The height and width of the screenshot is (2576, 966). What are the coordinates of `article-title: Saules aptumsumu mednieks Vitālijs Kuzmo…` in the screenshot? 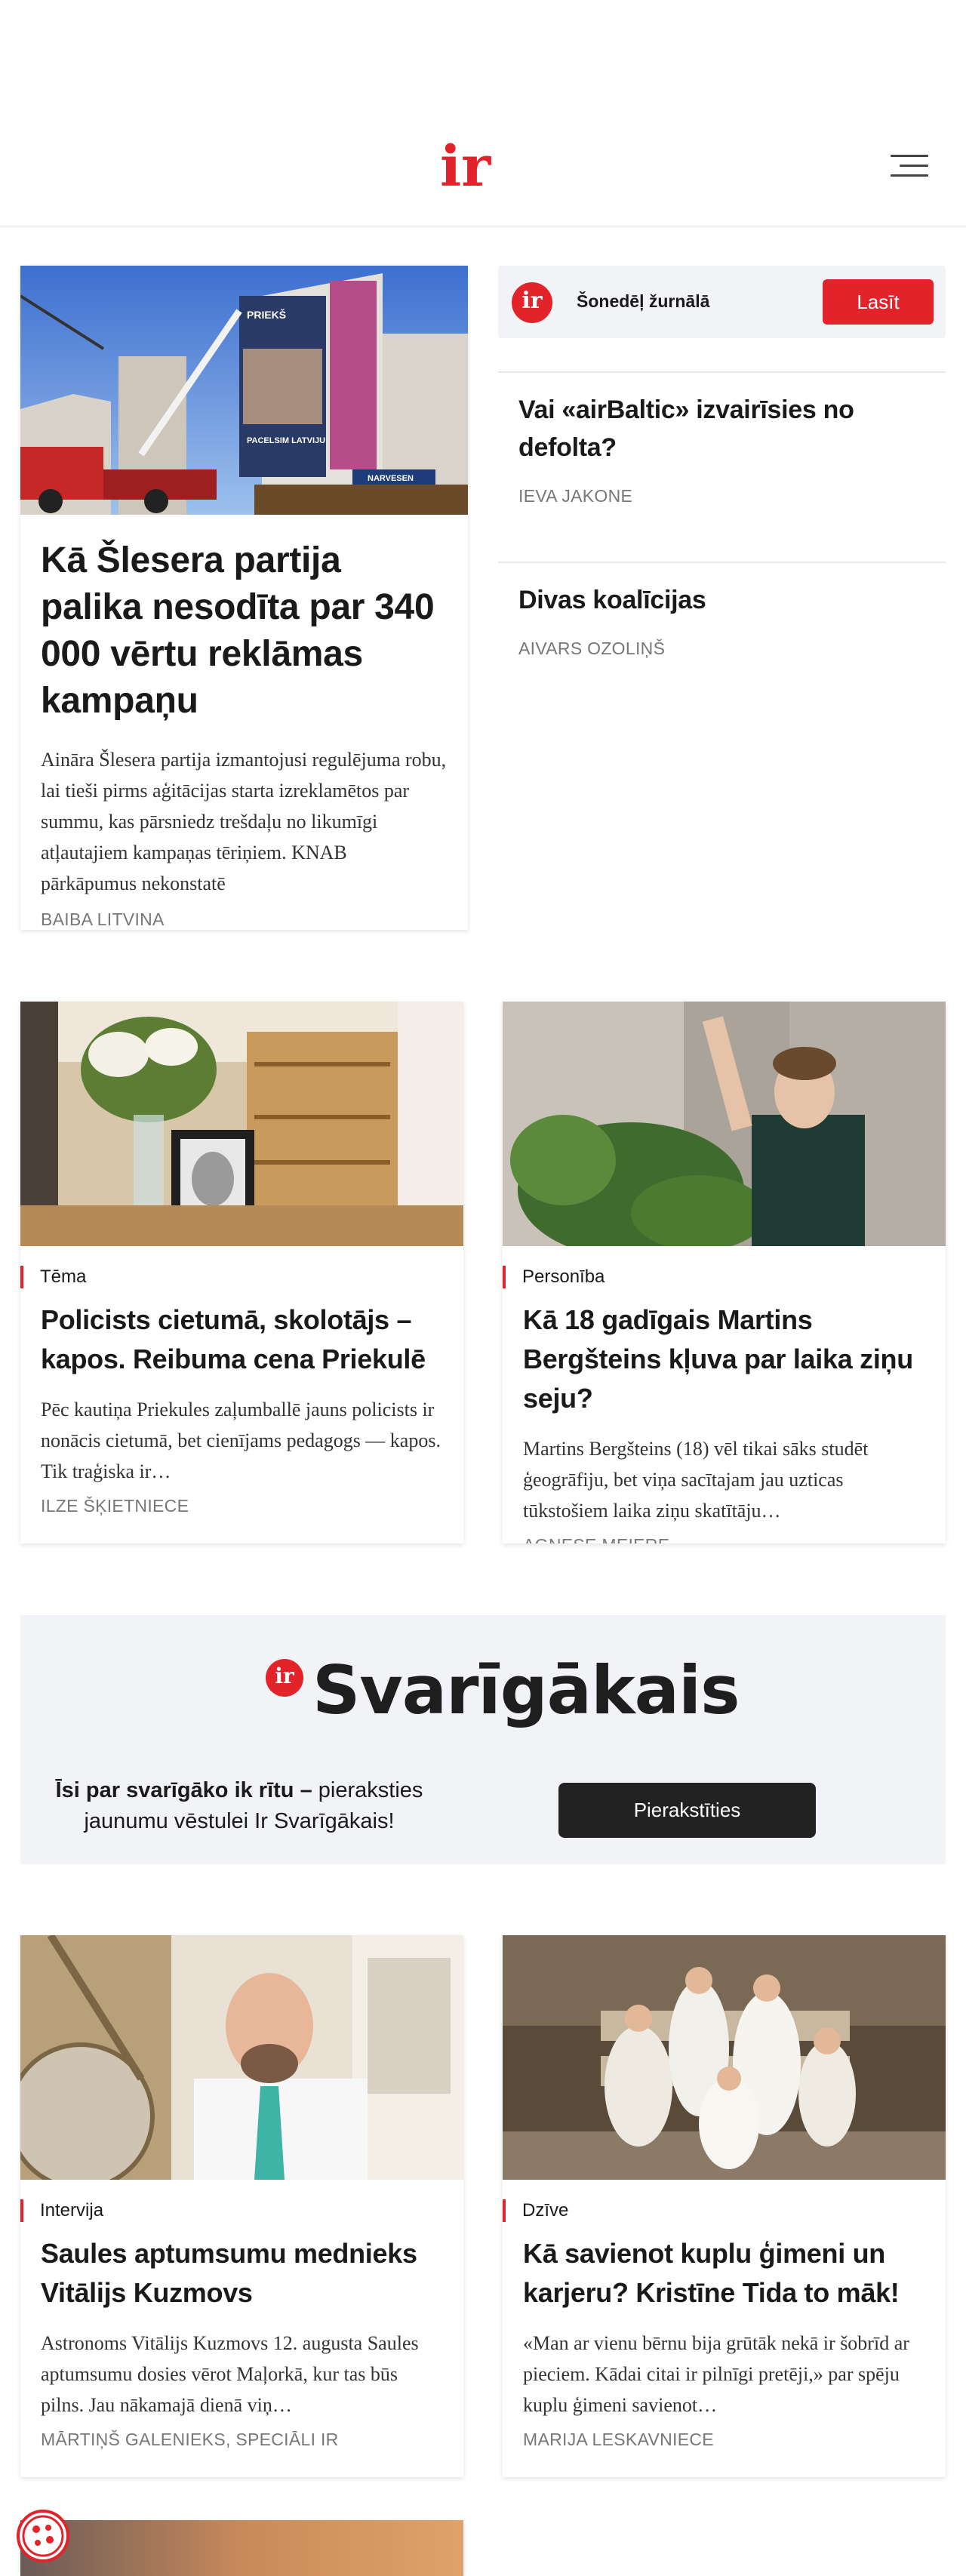 It's located at (242, 2273).